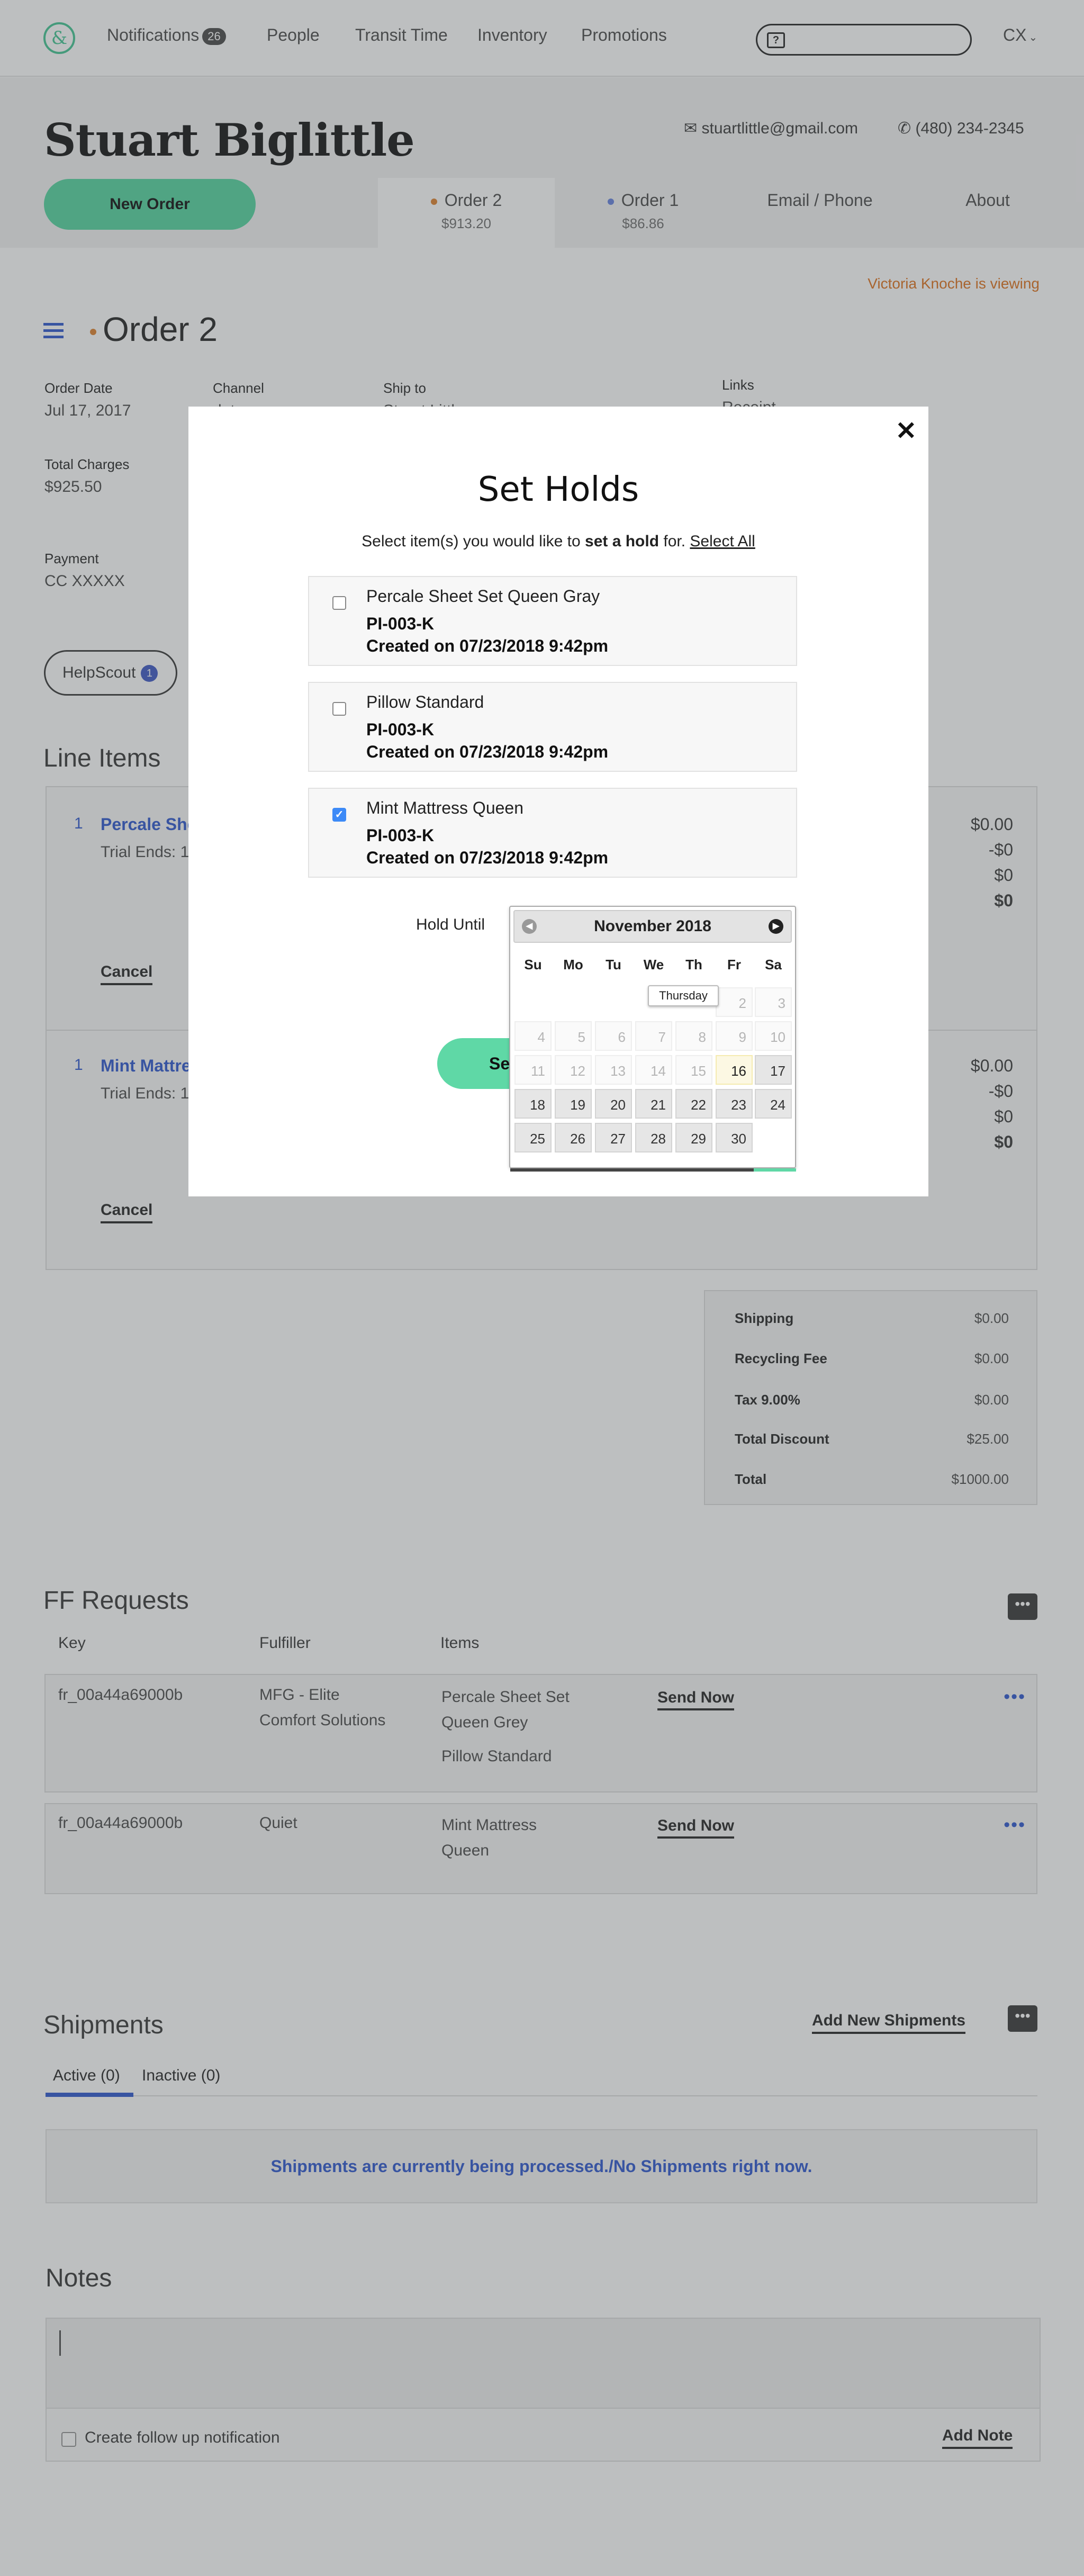  I want to click on select-all-link: Select All, so click(722, 541).